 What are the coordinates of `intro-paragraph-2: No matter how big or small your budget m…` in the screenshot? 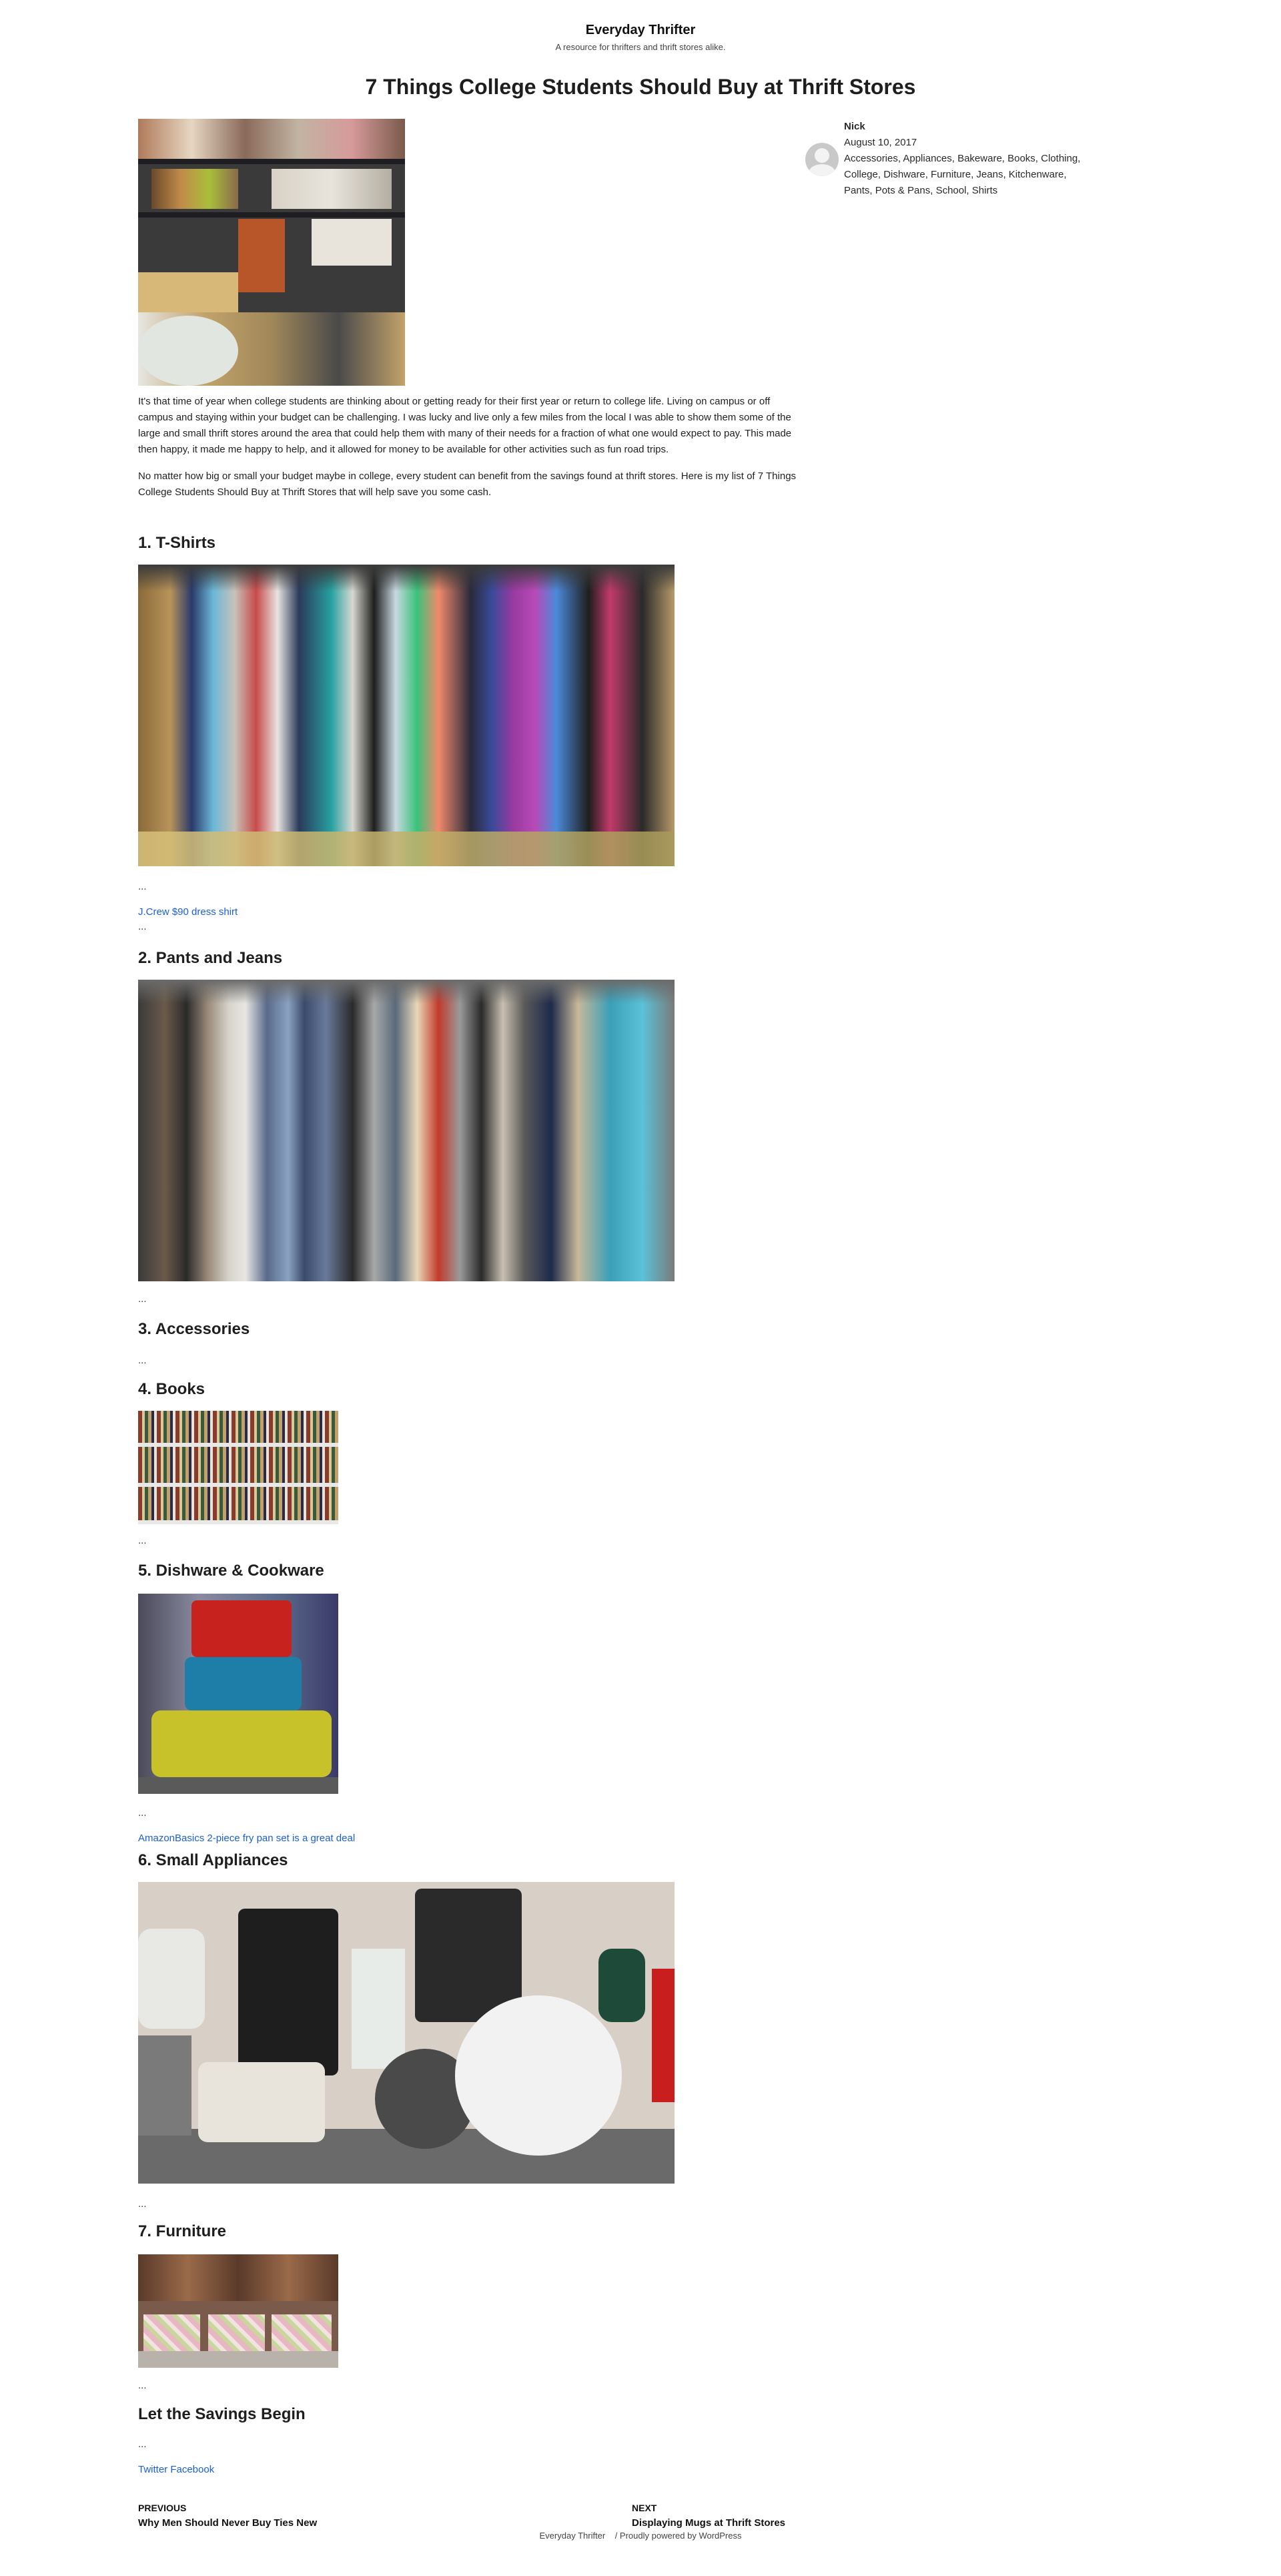 It's located at (468, 484).